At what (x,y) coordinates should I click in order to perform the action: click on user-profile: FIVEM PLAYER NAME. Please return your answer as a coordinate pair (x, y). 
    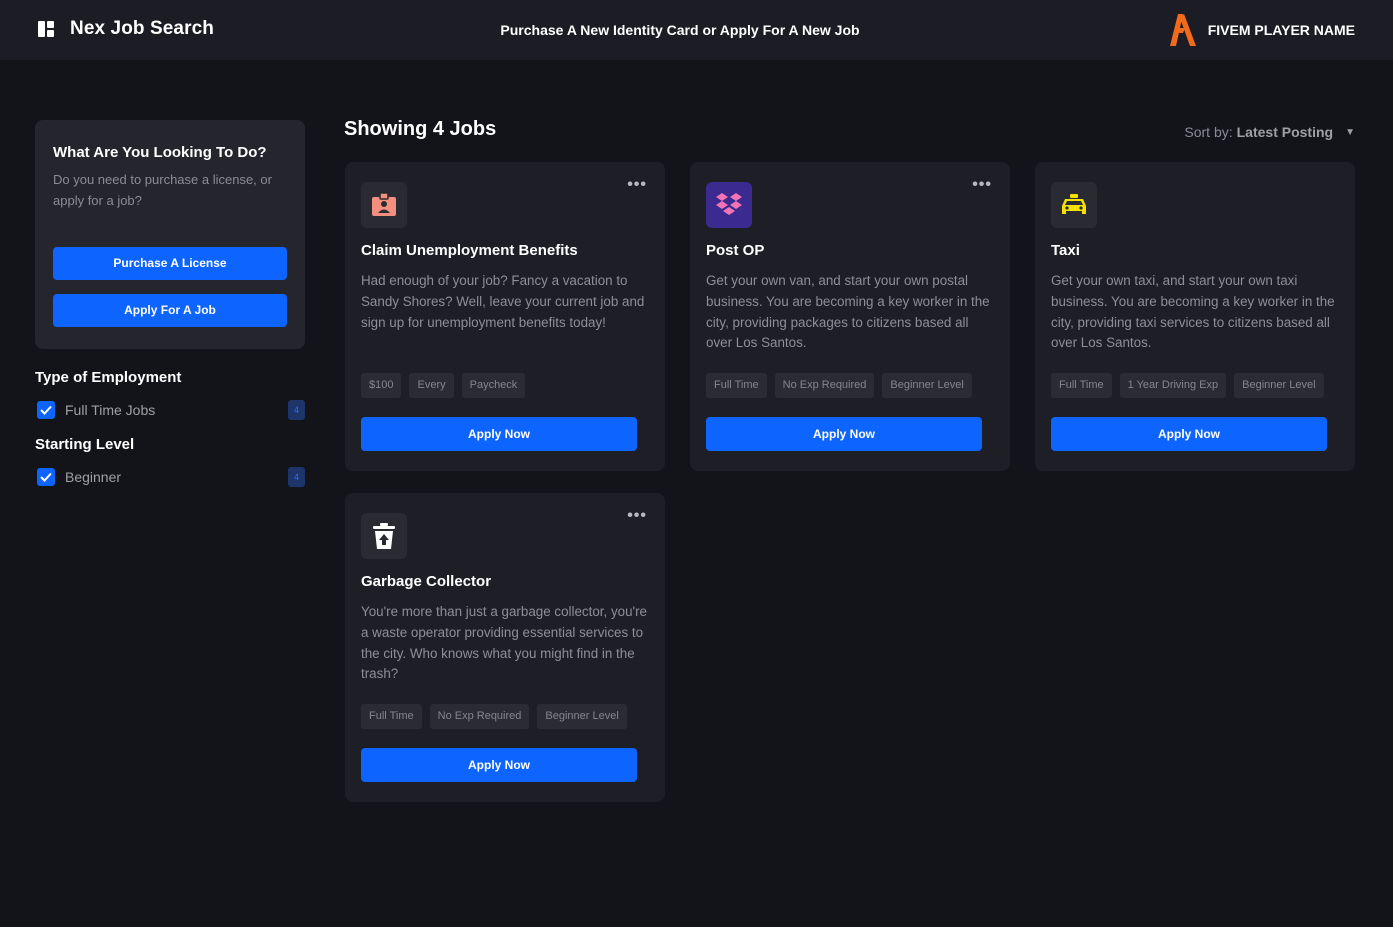
    Looking at the image, I should click on (1262, 30).